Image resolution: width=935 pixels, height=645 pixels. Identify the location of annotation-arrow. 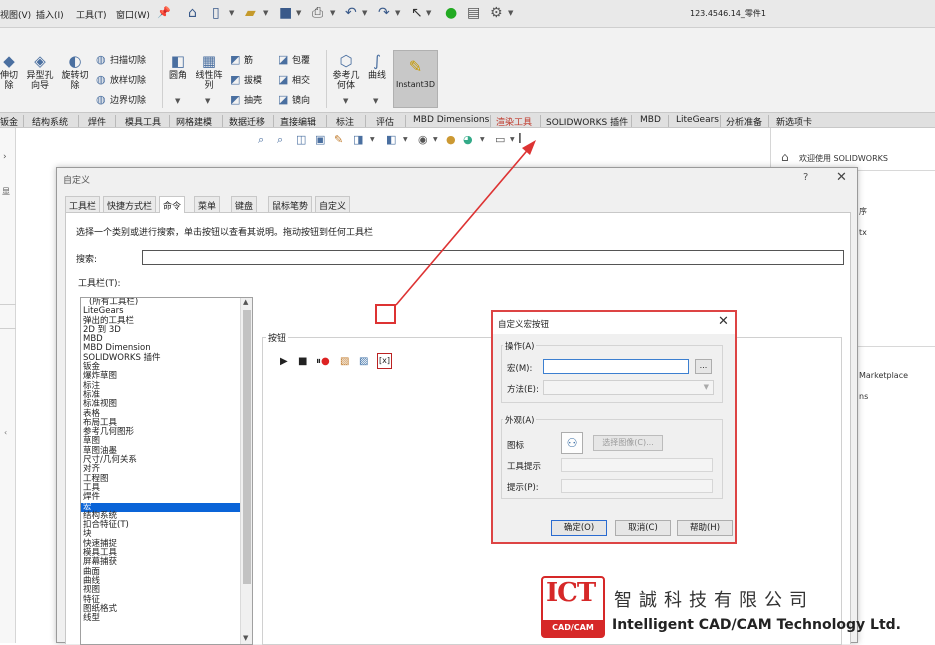
(465, 223).